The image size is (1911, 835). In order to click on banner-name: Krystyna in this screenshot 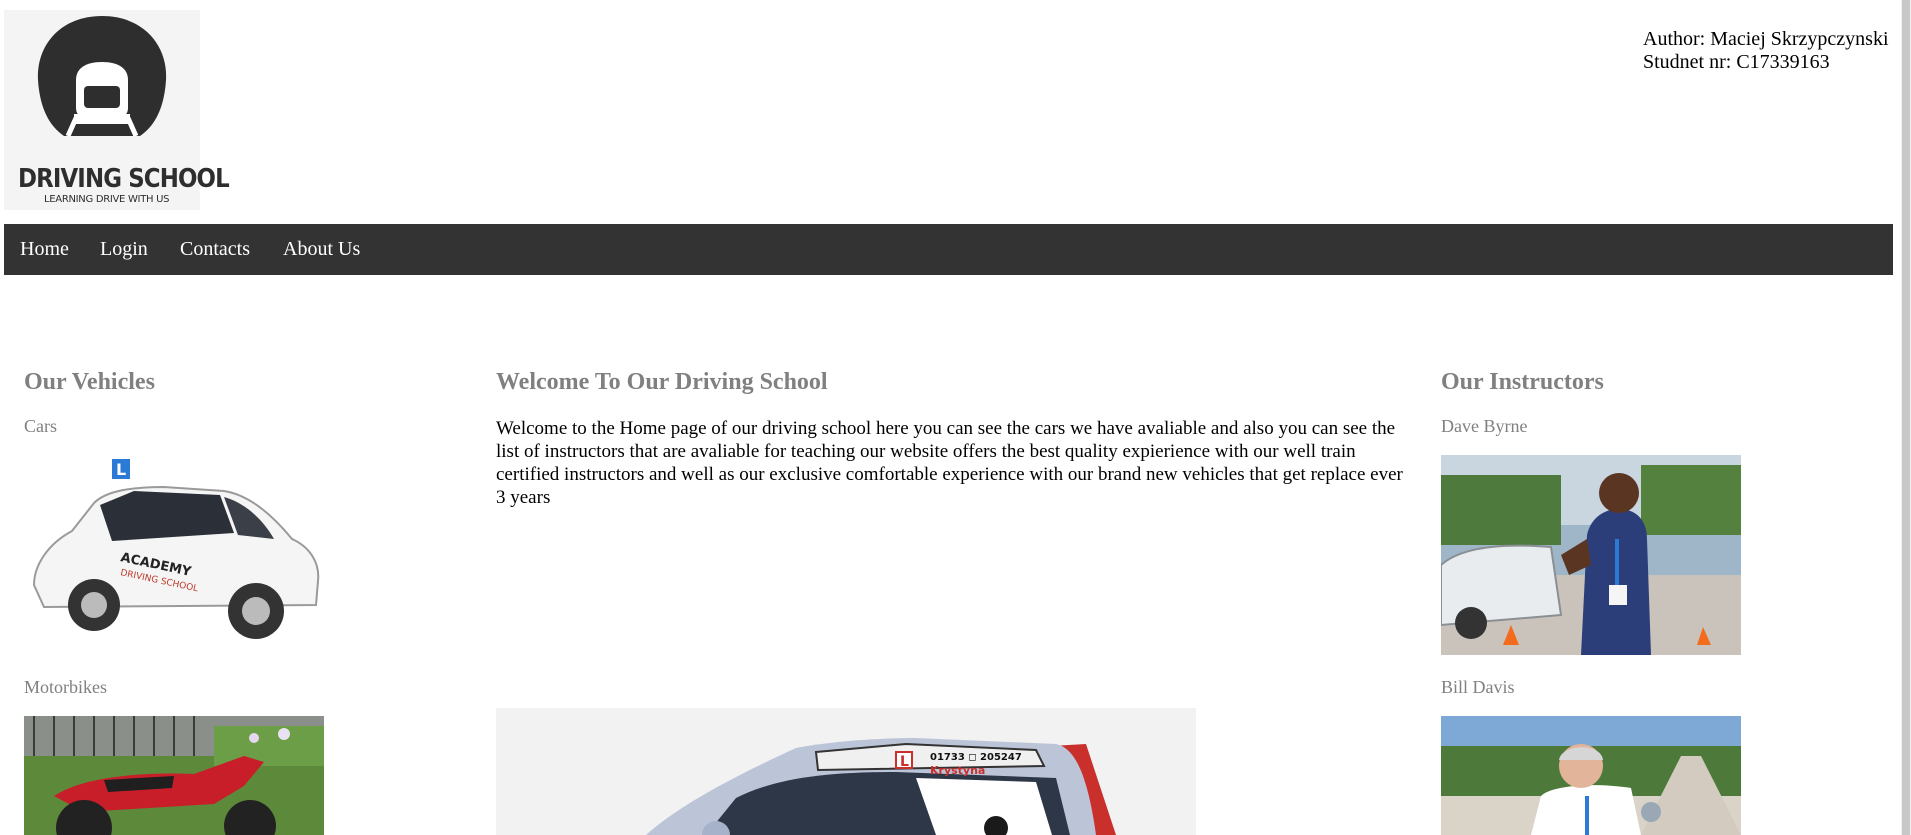, I will do `click(957, 770)`.